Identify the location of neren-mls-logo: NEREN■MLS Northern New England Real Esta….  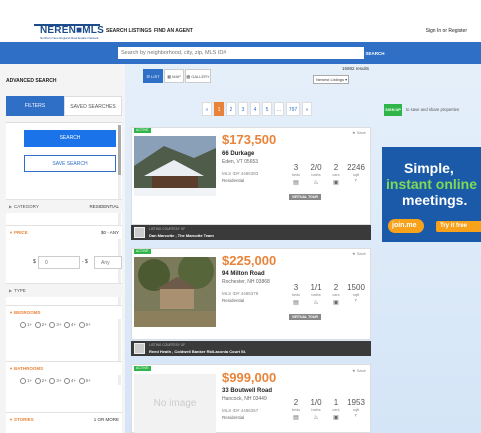
(69, 32).